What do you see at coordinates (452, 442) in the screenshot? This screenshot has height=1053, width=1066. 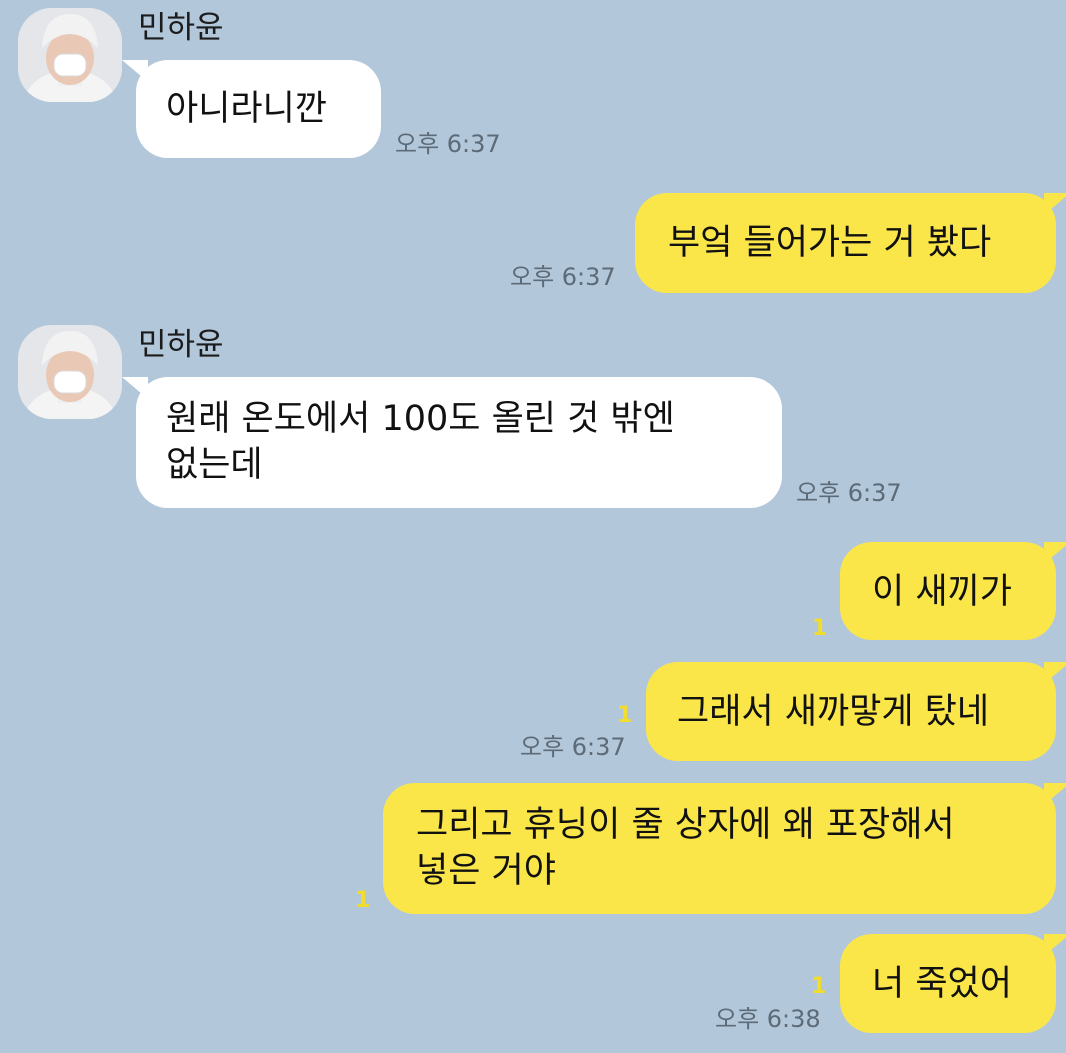 I see `incoming-message-bubble: 원래 온도에서 100도 올린 것 밖엔 없는데` at bounding box center [452, 442].